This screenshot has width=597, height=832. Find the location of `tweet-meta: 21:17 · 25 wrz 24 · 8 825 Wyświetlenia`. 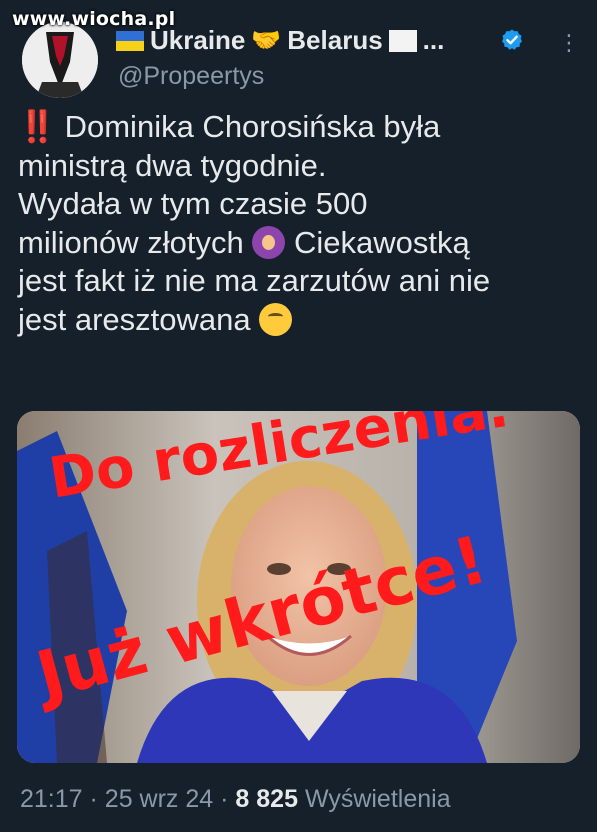

tweet-meta: 21:17 · 25 wrz 24 · 8 825 Wyświetlenia is located at coordinates (235, 799).